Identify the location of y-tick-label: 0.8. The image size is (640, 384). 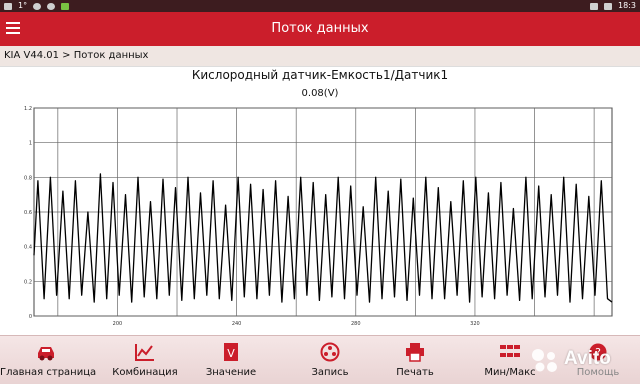
(28, 178).